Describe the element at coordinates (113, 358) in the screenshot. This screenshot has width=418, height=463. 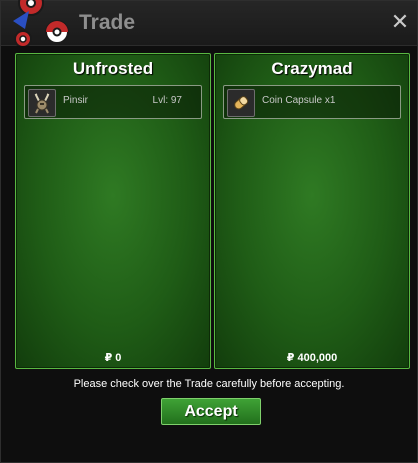
I see `money-offer: ₽ 0` at that location.